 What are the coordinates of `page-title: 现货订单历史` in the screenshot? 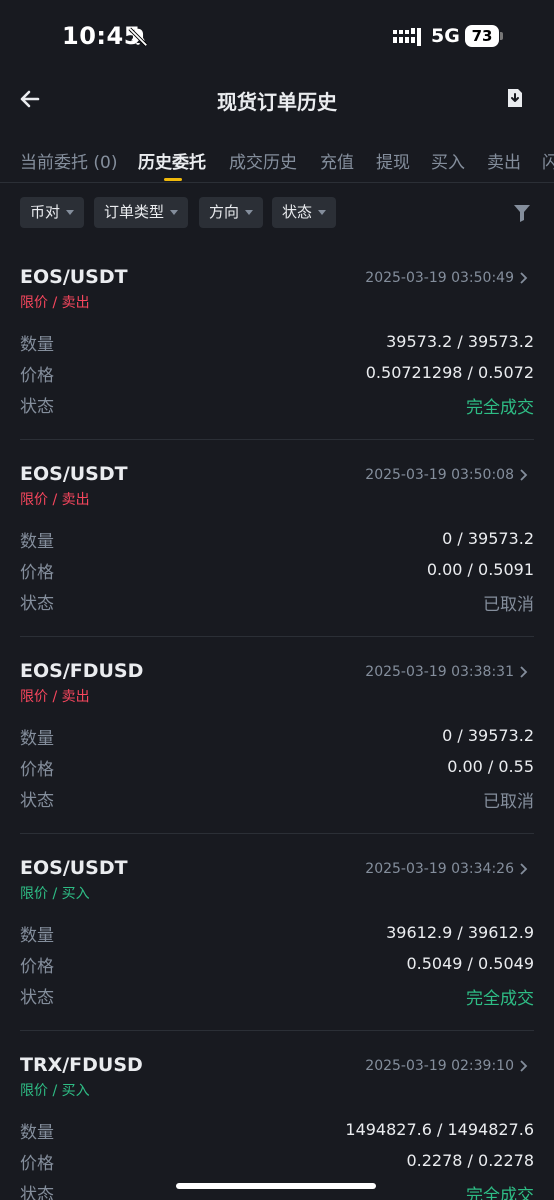 It's located at (277, 102).